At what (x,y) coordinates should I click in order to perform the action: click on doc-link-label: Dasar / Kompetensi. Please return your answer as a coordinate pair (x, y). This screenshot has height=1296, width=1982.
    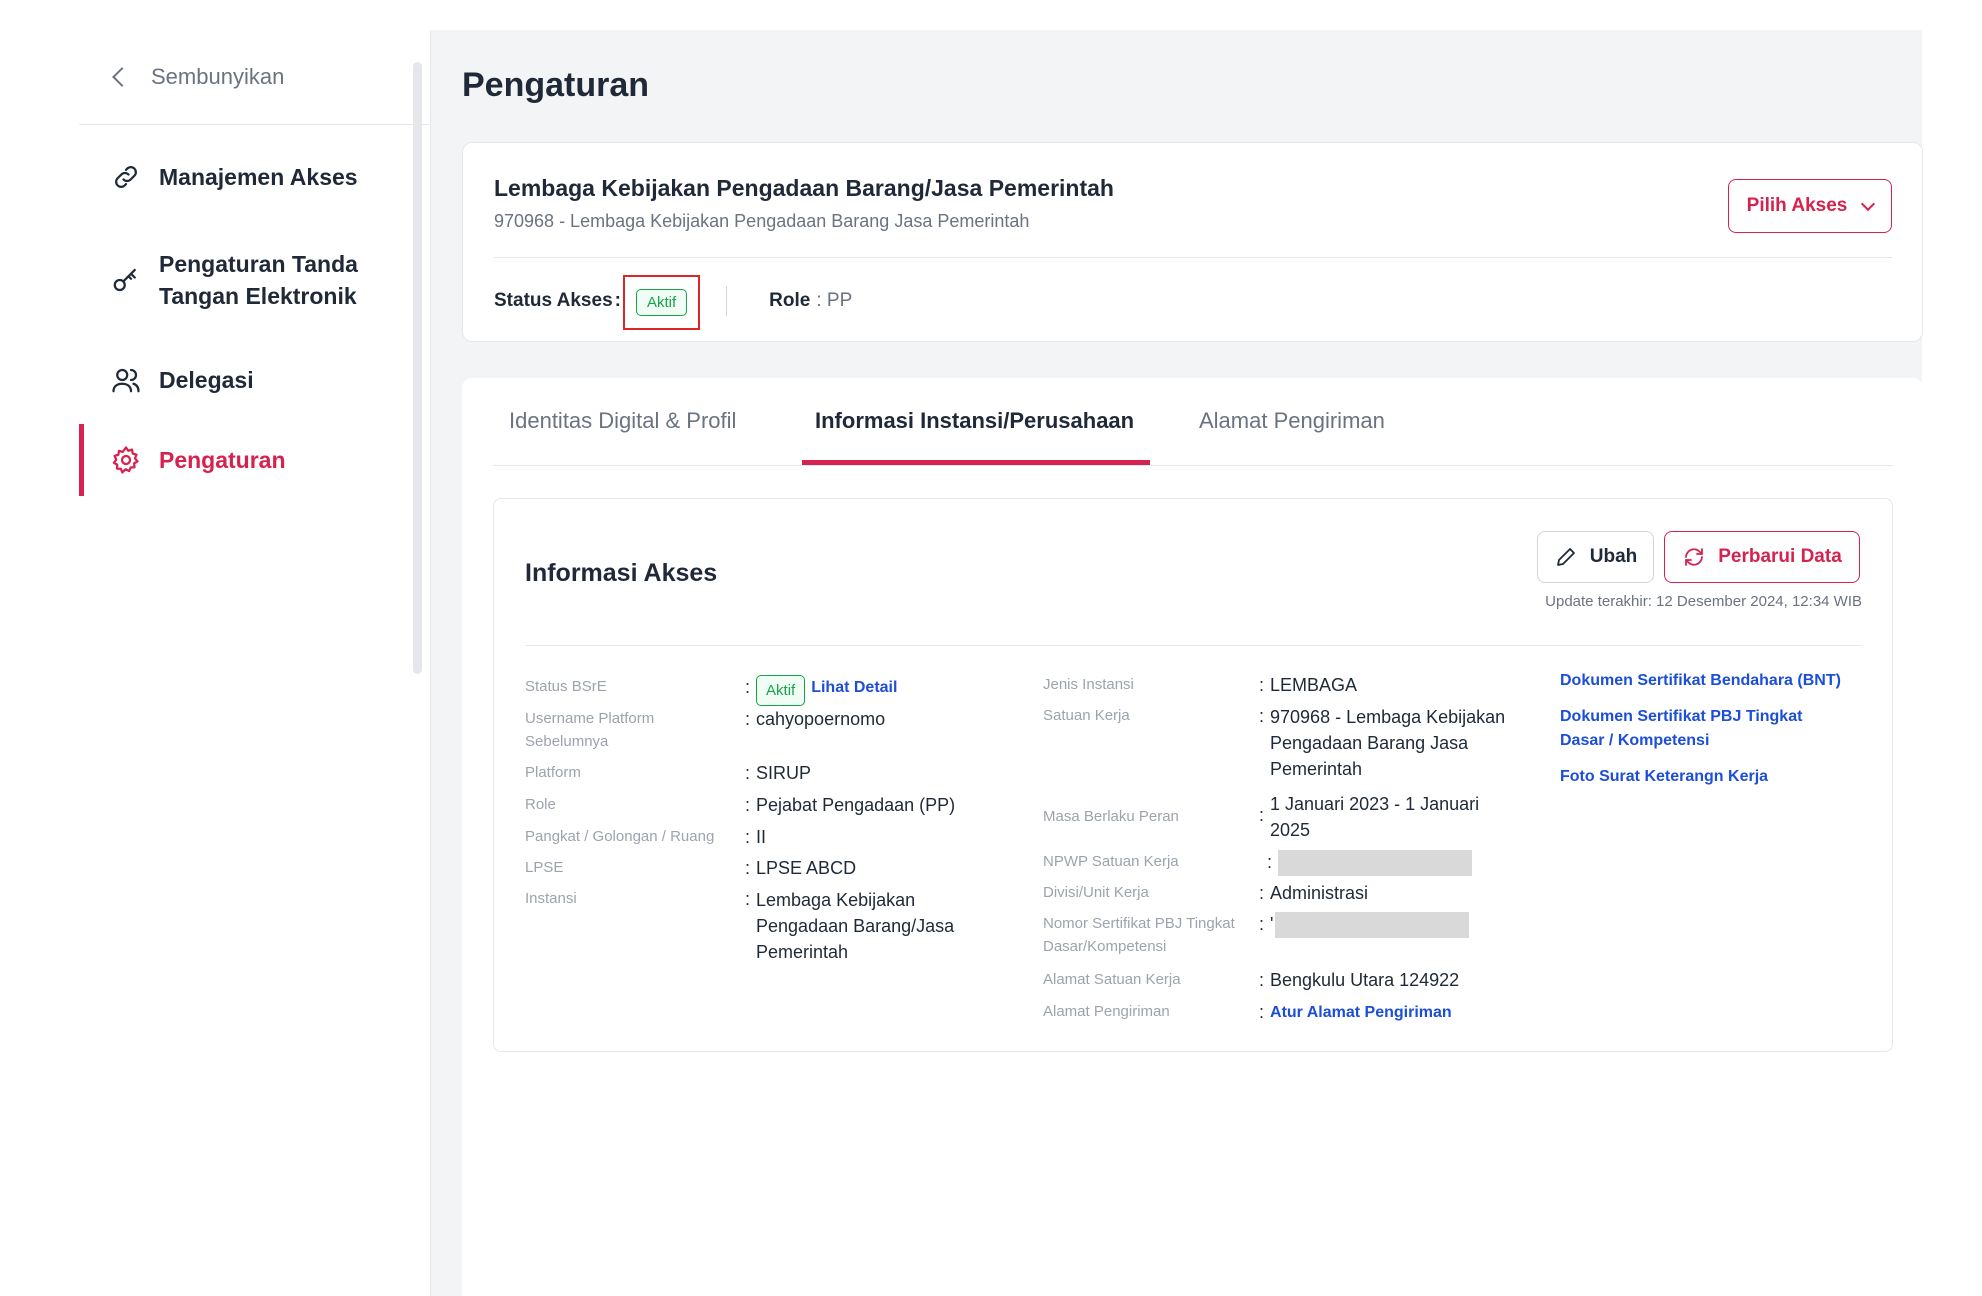
    Looking at the image, I should click on (1635, 740).